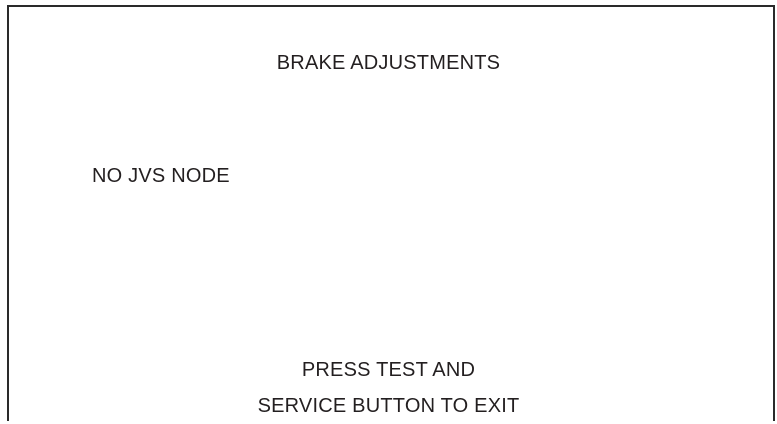 The height and width of the screenshot is (424, 777). Describe the element at coordinates (161, 176) in the screenshot. I see `jvs-status-message: NO JVS NODE` at that location.